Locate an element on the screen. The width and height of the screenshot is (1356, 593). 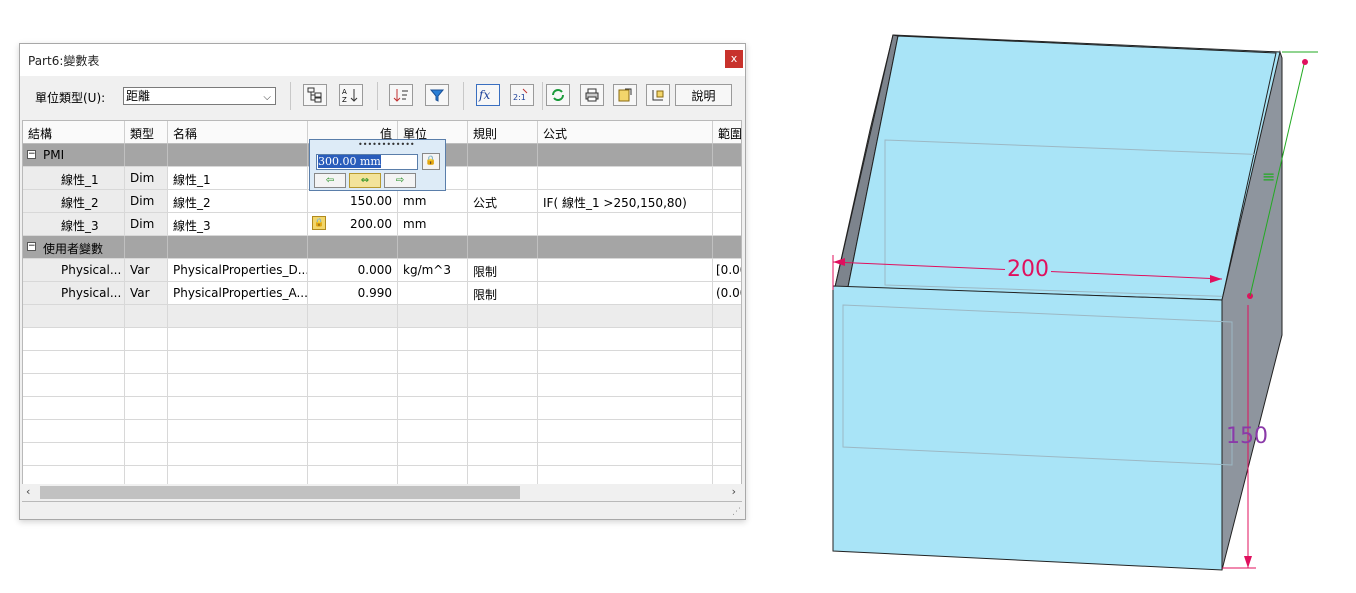
column-header-name: 名稱 is located at coordinates (238, 132).